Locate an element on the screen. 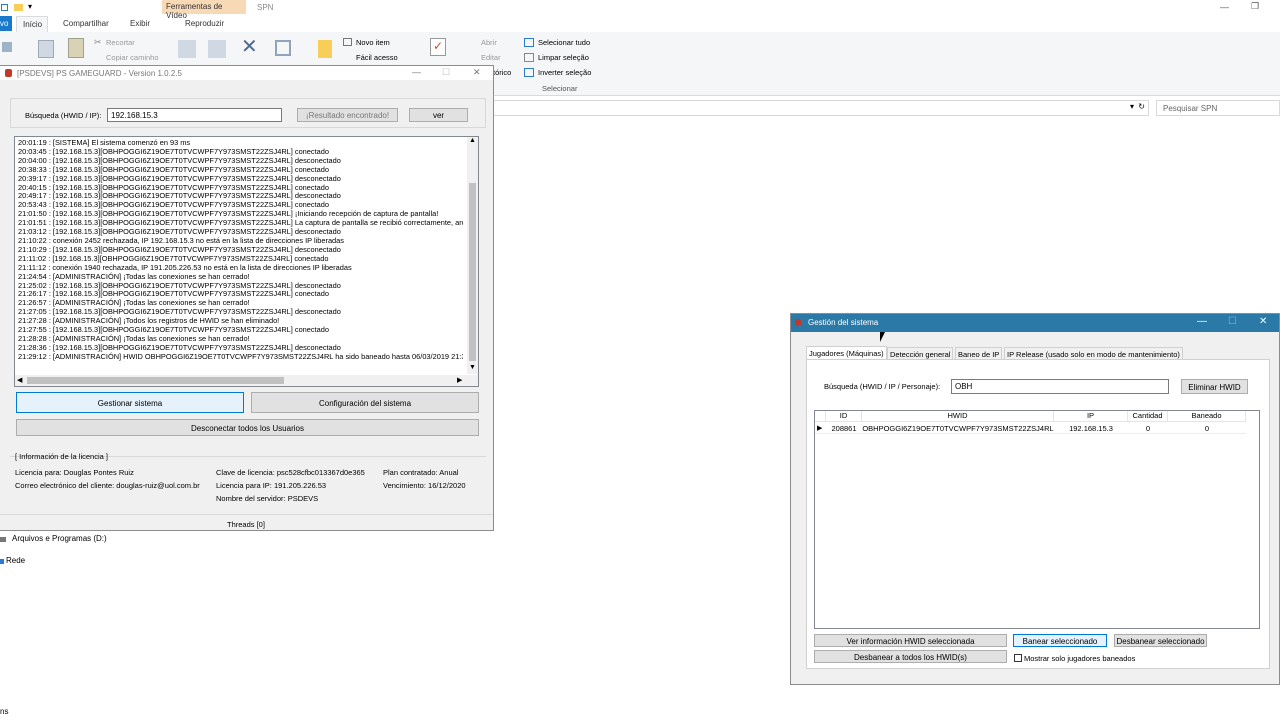 This screenshot has width=1280, height=720. ver-button: ver is located at coordinates (438, 115).